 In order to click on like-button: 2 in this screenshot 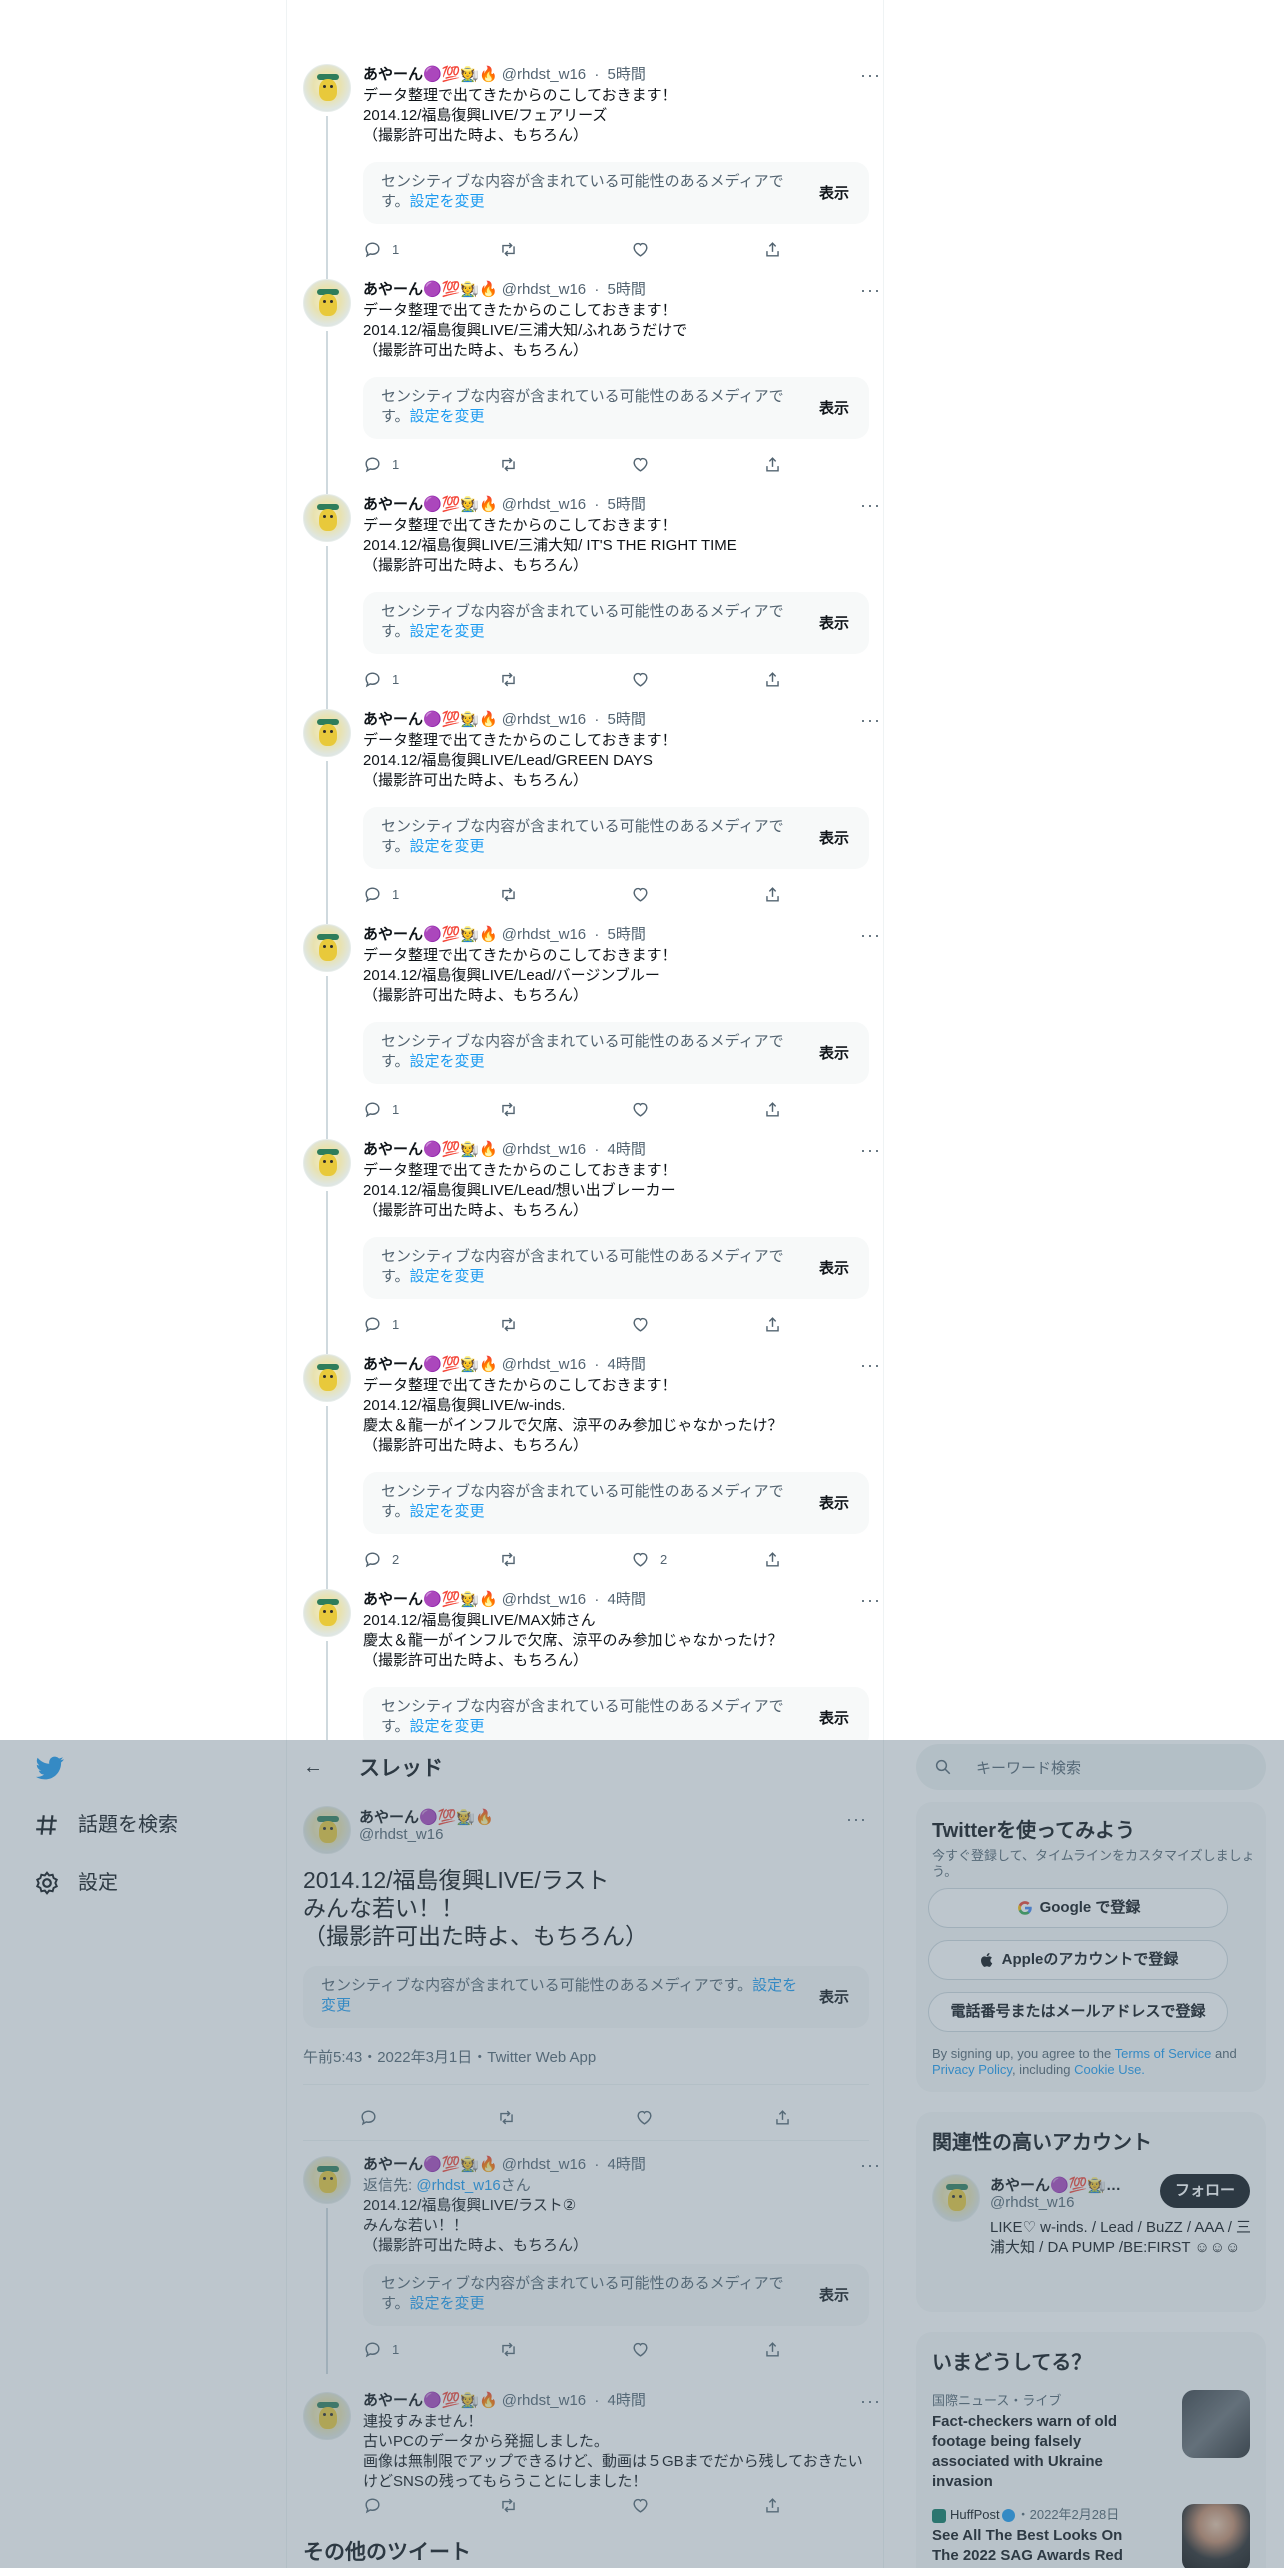, I will do `click(649, 1559)`.